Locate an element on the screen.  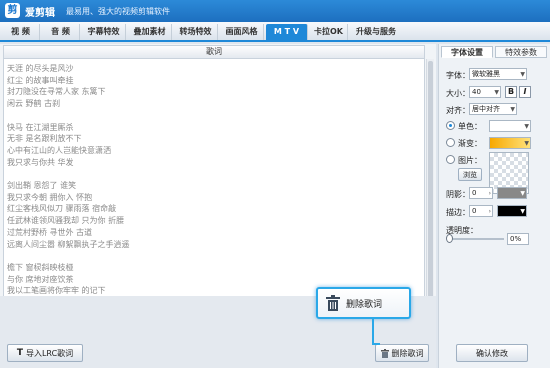
opacity-slider-track is located at coordinates (476, 239).